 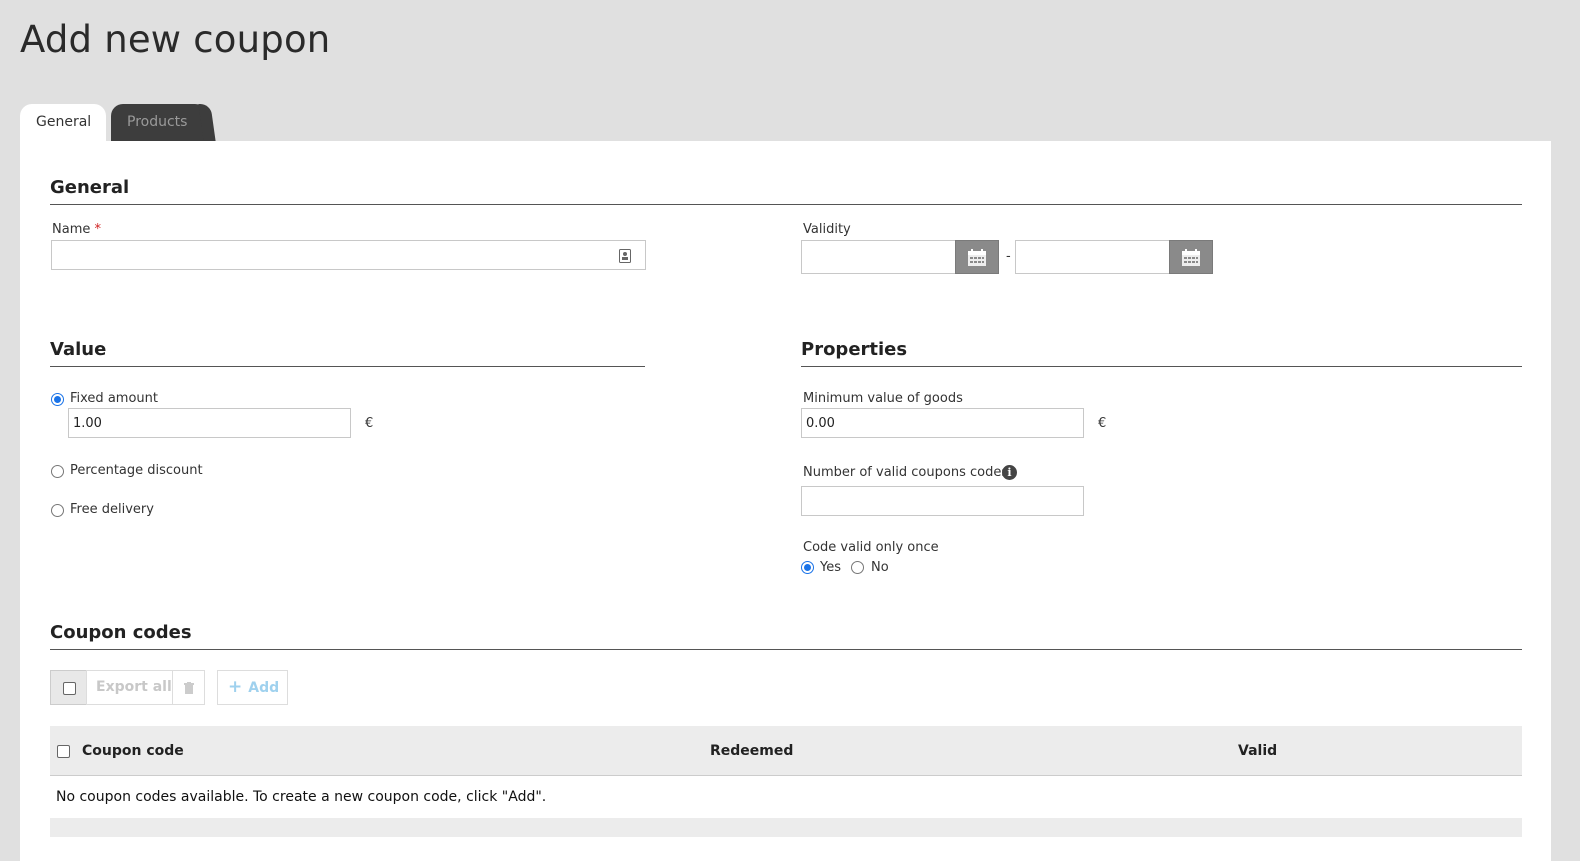 I want to click on radio-once-no, so click(x=857, y=567).